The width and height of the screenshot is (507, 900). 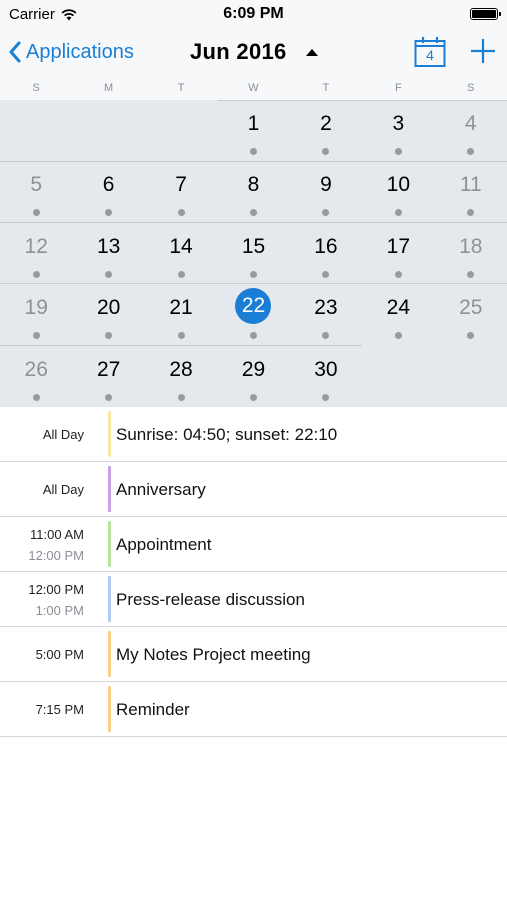 I want to click on day-number: 21, so click(x=181, y=308).